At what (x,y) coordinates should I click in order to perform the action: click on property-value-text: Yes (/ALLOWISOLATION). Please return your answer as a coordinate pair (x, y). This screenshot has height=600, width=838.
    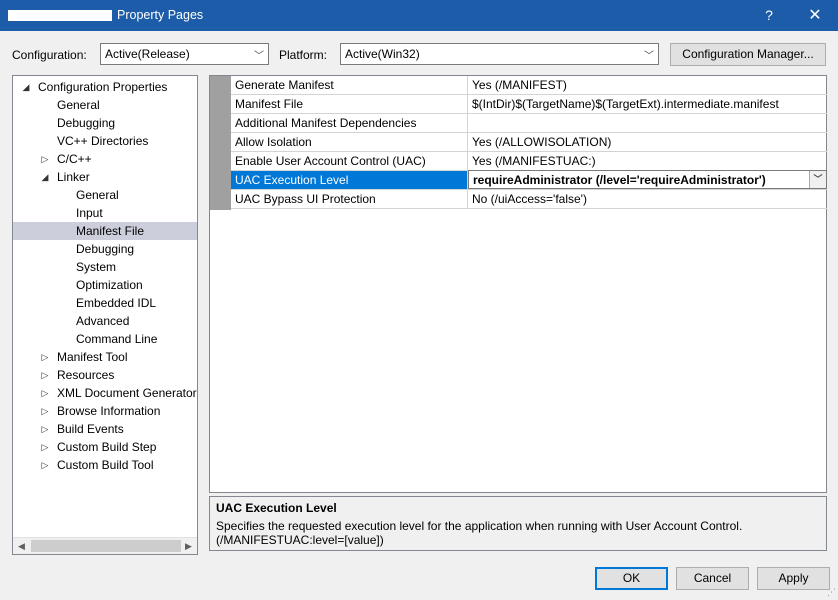
    Looking at the image, I should click on (542, 142).